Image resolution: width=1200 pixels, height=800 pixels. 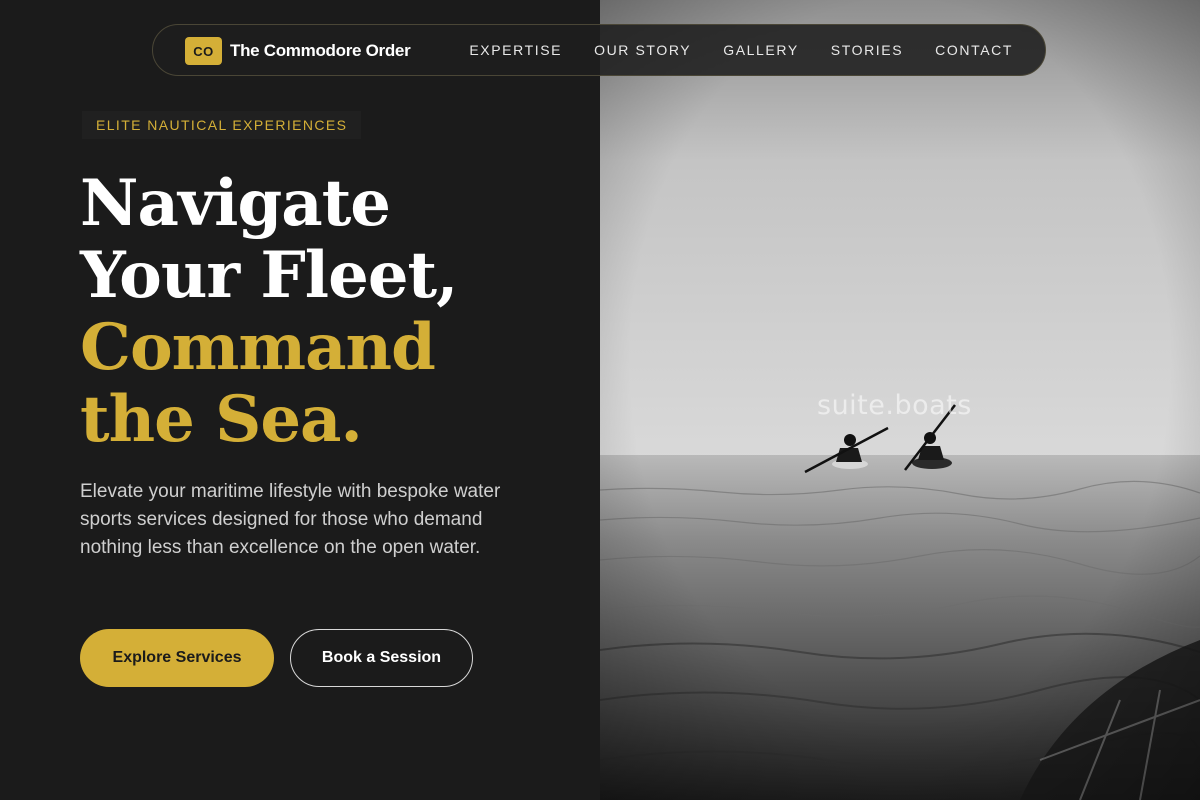 What do you see at coordinates (381, 658) in the screenshot?
I see `book-session-button: Book a Session` at bounding box center [381, 658].